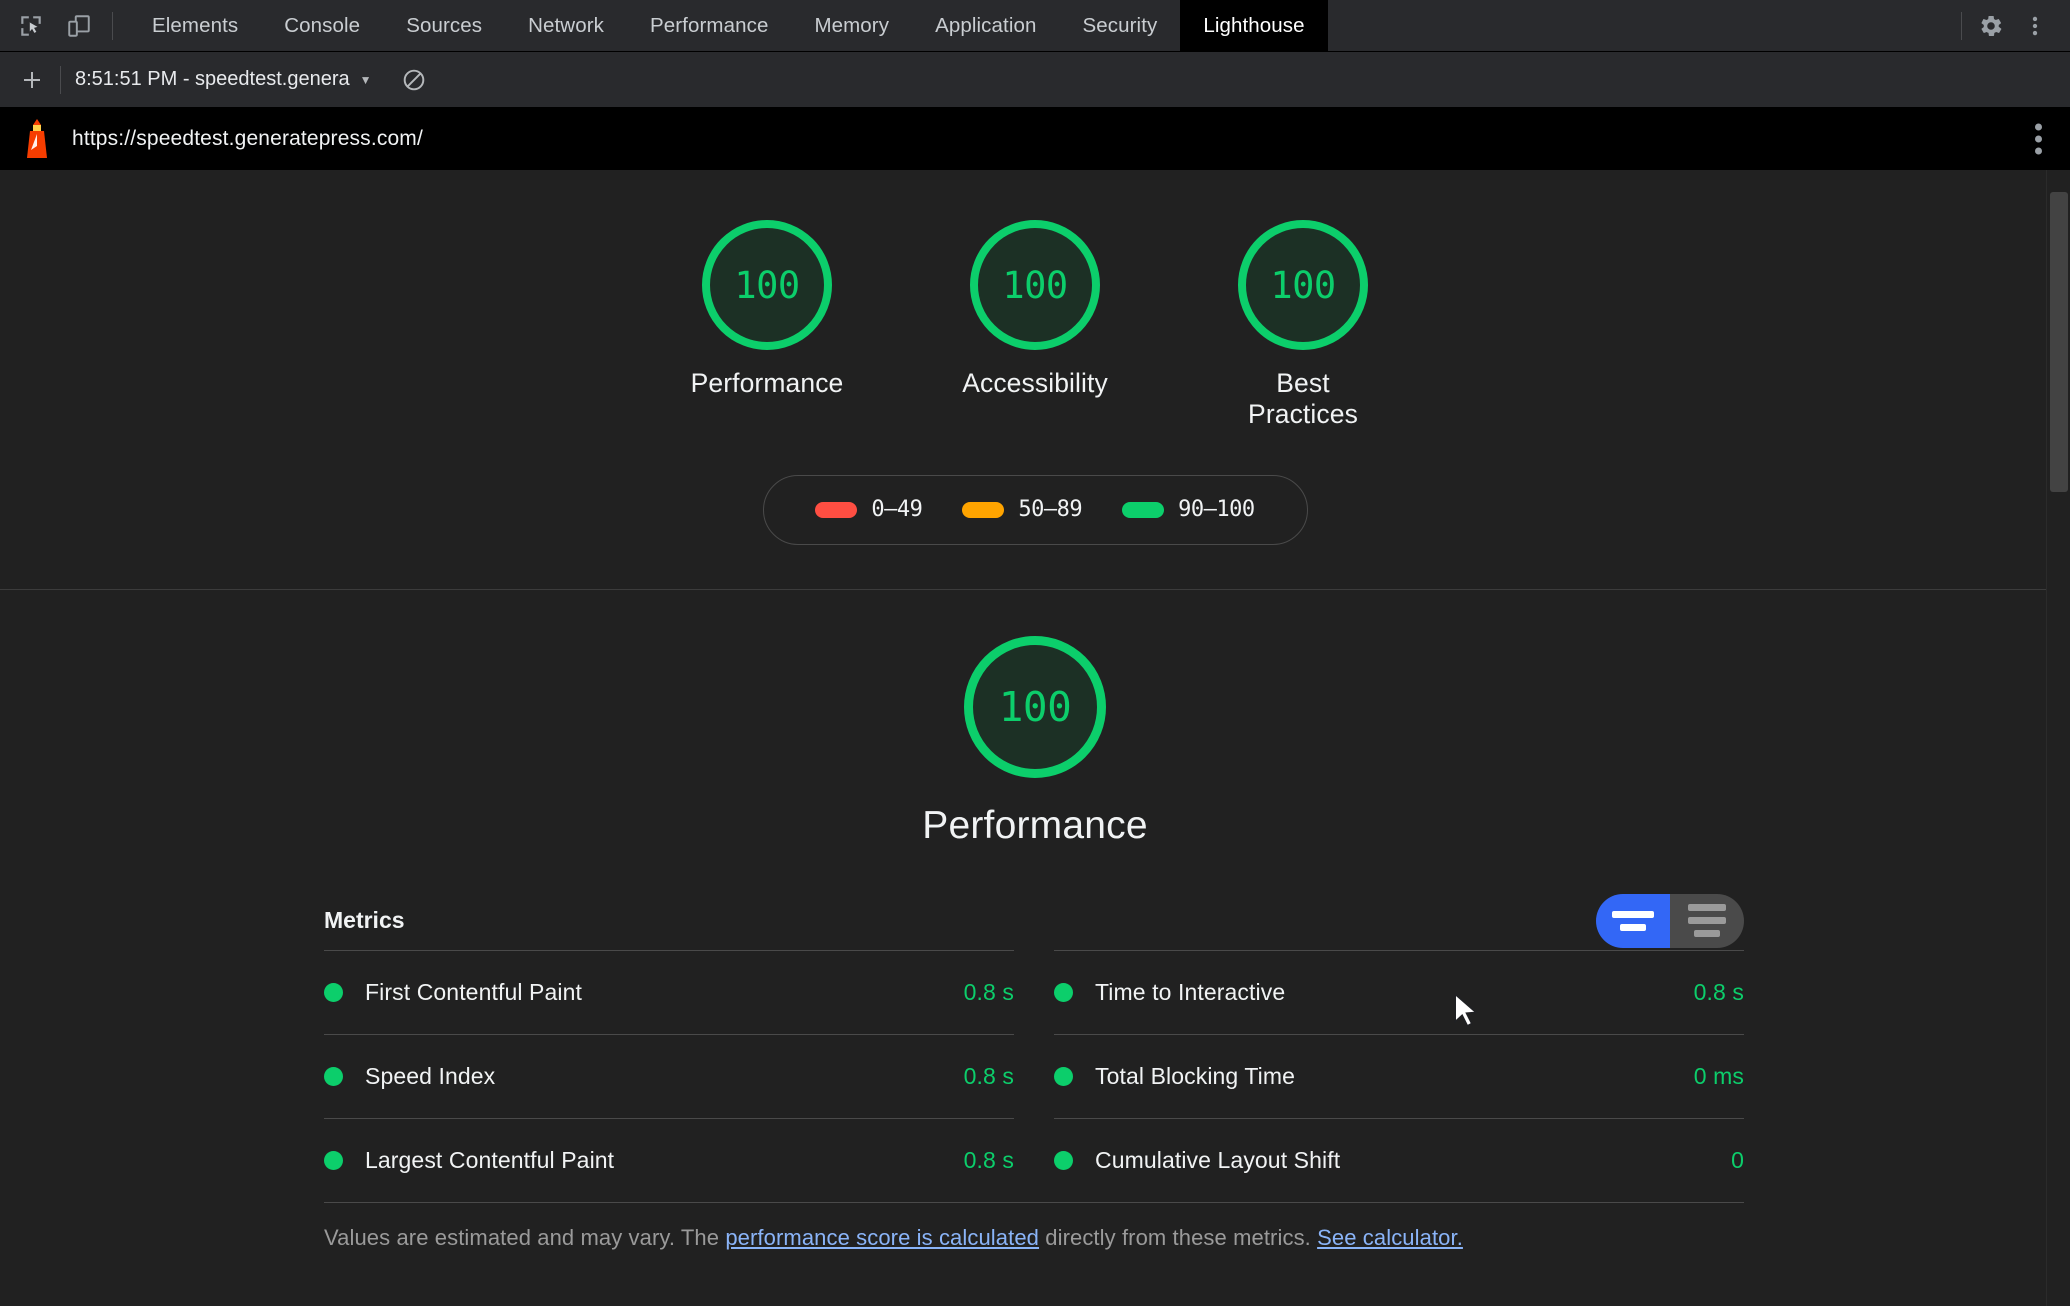 The height and width of the screenshot is (1306, 2070). Describe the element at coordinates (1390, 1237) in the screenshot. I see `see-calculator-link: See calculator.` at that location.